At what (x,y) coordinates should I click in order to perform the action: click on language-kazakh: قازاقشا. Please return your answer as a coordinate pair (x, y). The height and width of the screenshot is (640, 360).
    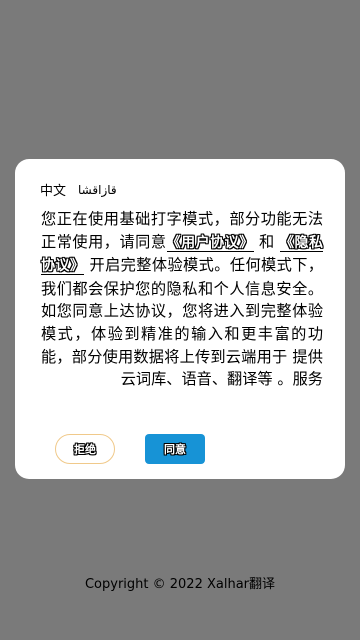
    Looking at the image, I should click on (97, 190).